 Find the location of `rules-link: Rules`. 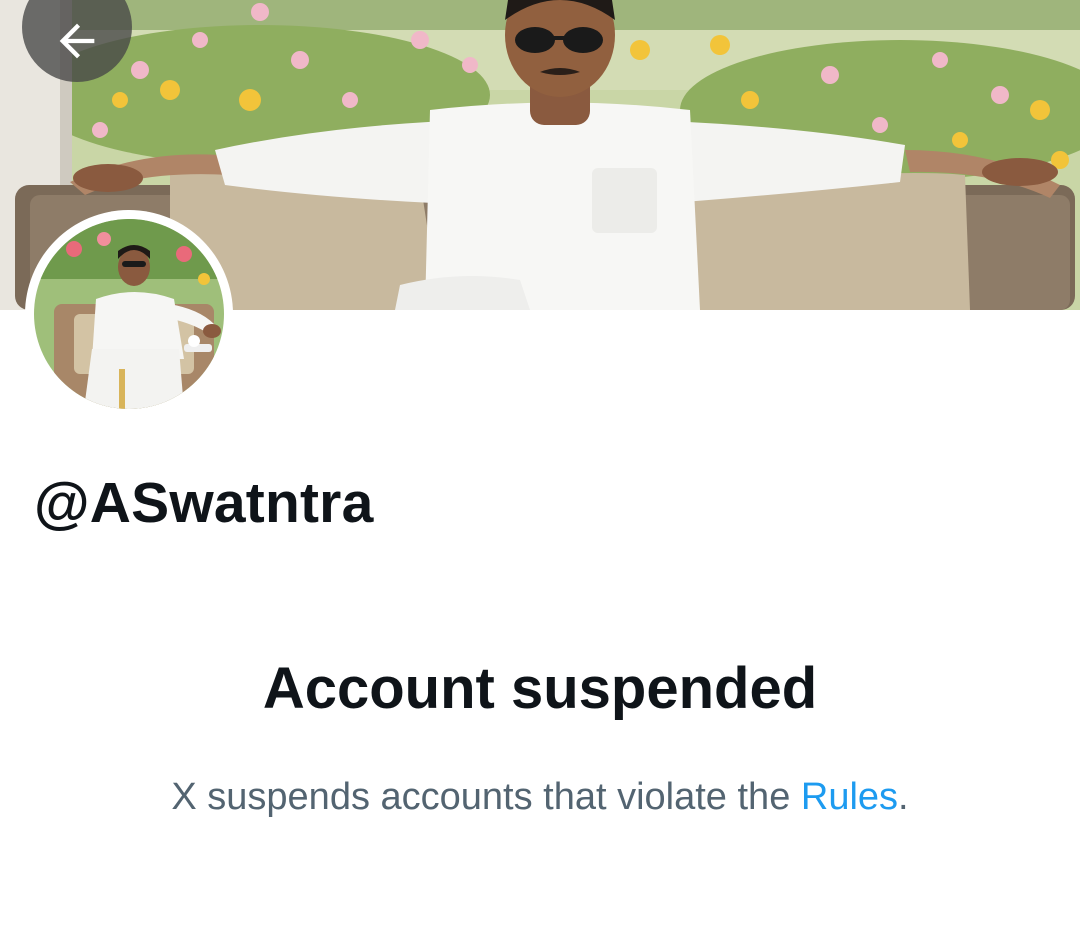

rules-link: Rules is located at coordinates (849, 797).